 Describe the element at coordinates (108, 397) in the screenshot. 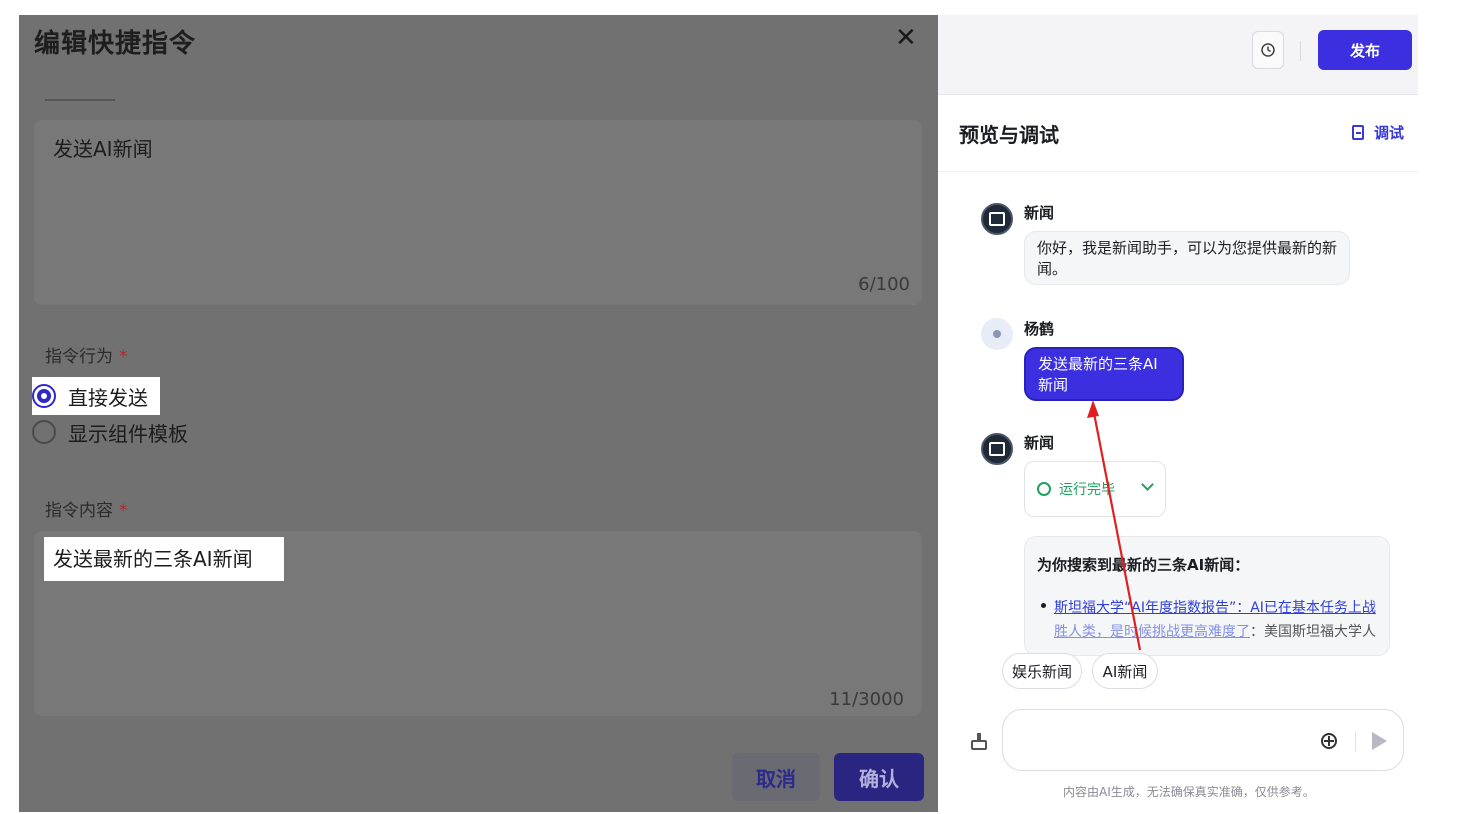

I see `radio-label-direct-send: 直接发送` at that location.